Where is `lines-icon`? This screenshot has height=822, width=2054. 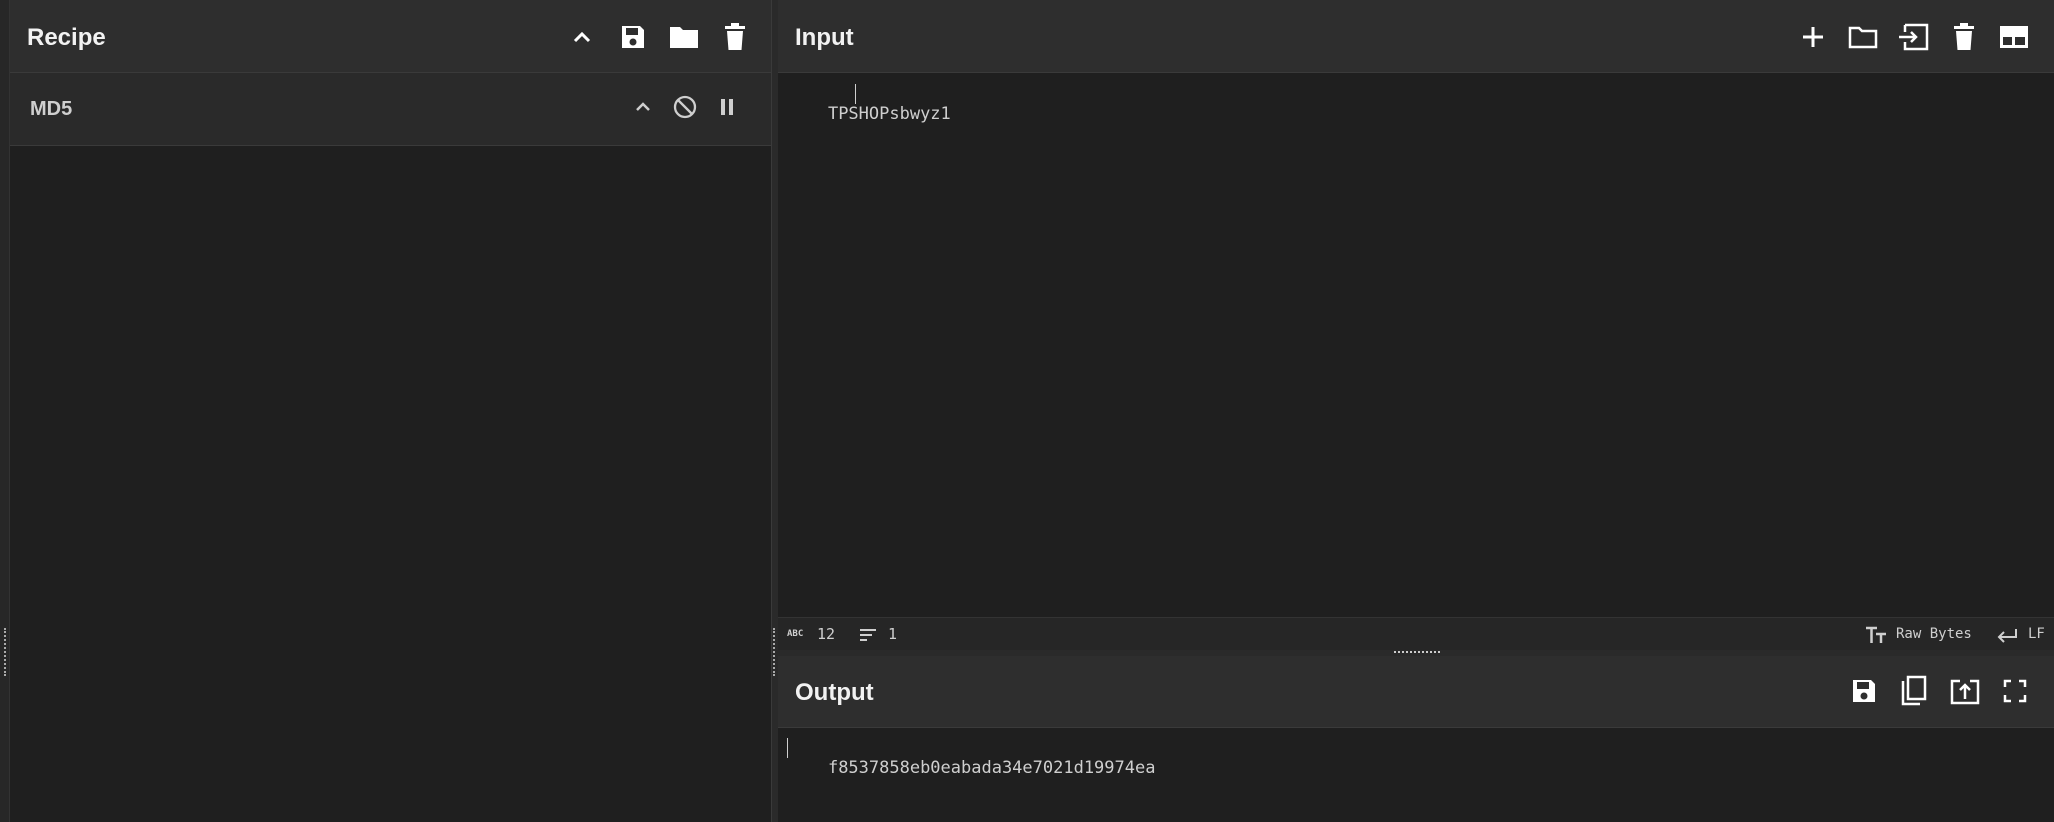 lines-icon is located at coordinates (868, 635).